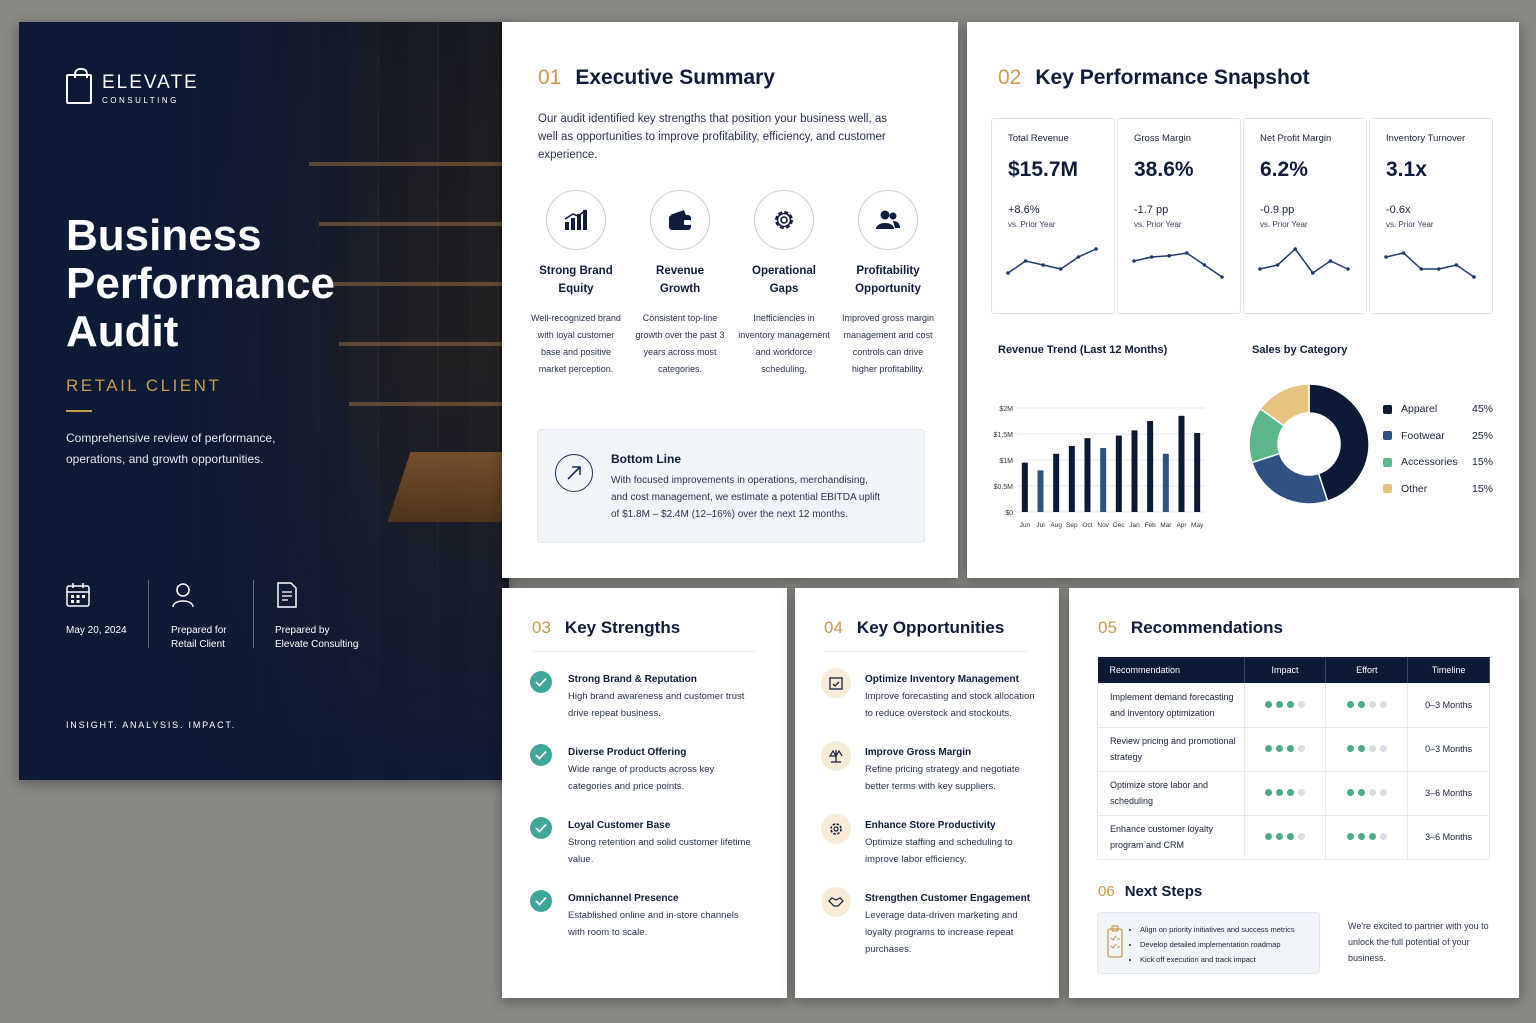  I want to click on section-title: 03 Key Strengths, so click(606, 628).